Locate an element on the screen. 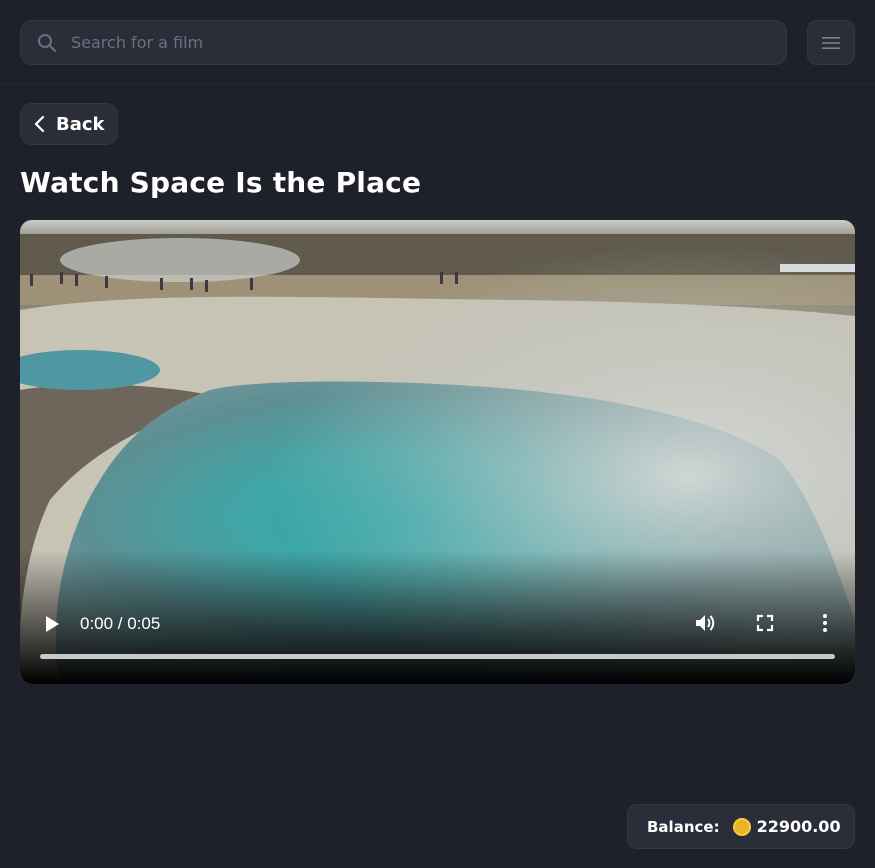 This screenshot has height=868, width=875. page-title: Watch Space Is the Place is located at coordinates (221, 182).